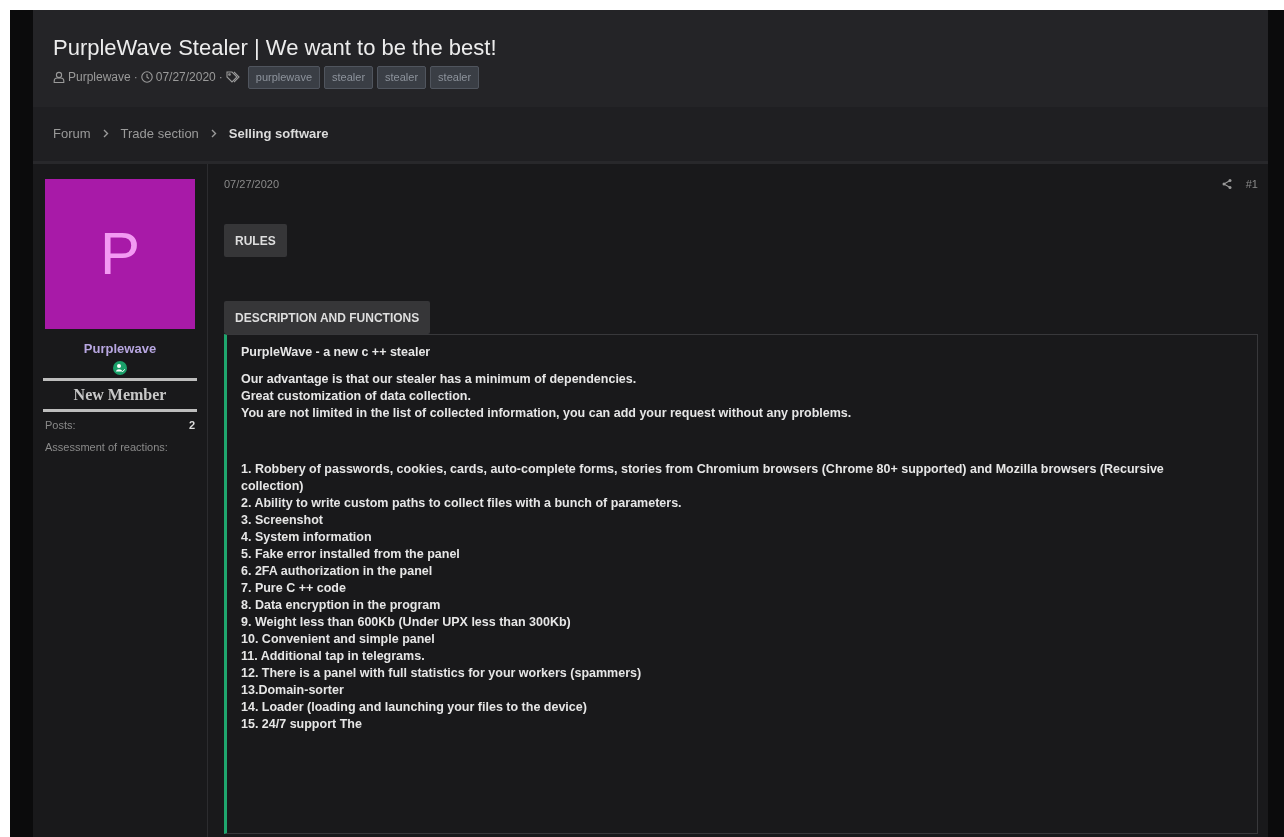 This screenshot has width=1284, height=837. Describe the element at coordinates (1251, 183) in the screenshot. I see `post-number-link: #1` at that location.